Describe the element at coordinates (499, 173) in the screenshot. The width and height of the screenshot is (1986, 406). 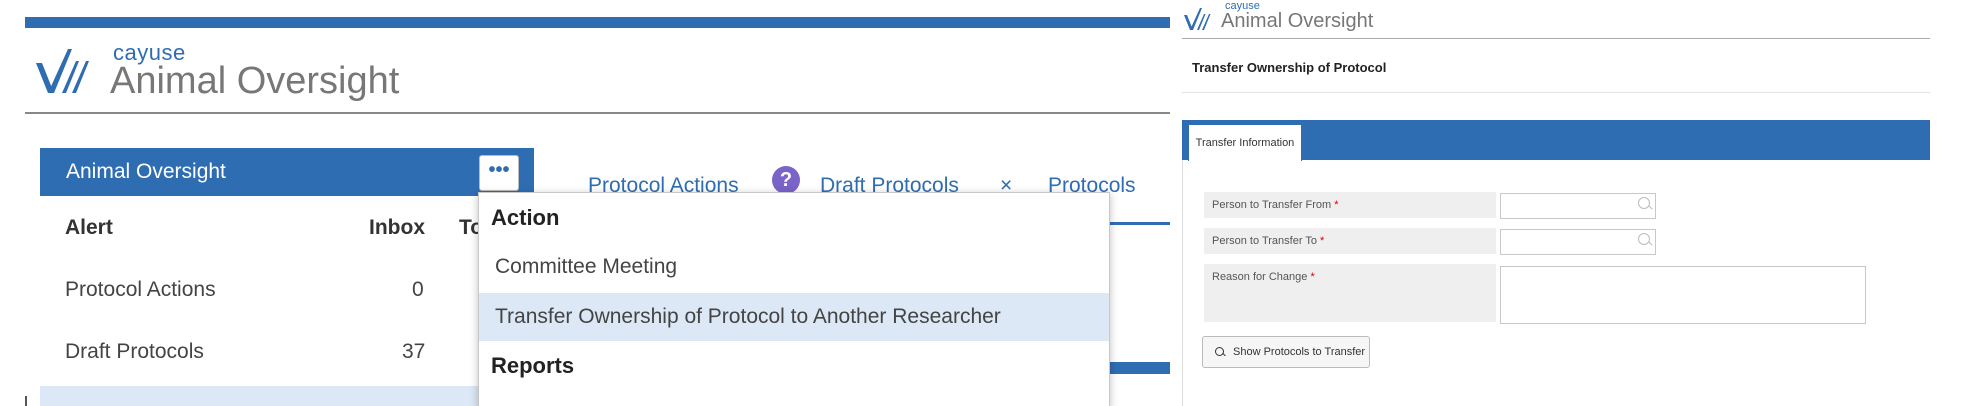
I see `more-actions-button: •••` at that location.